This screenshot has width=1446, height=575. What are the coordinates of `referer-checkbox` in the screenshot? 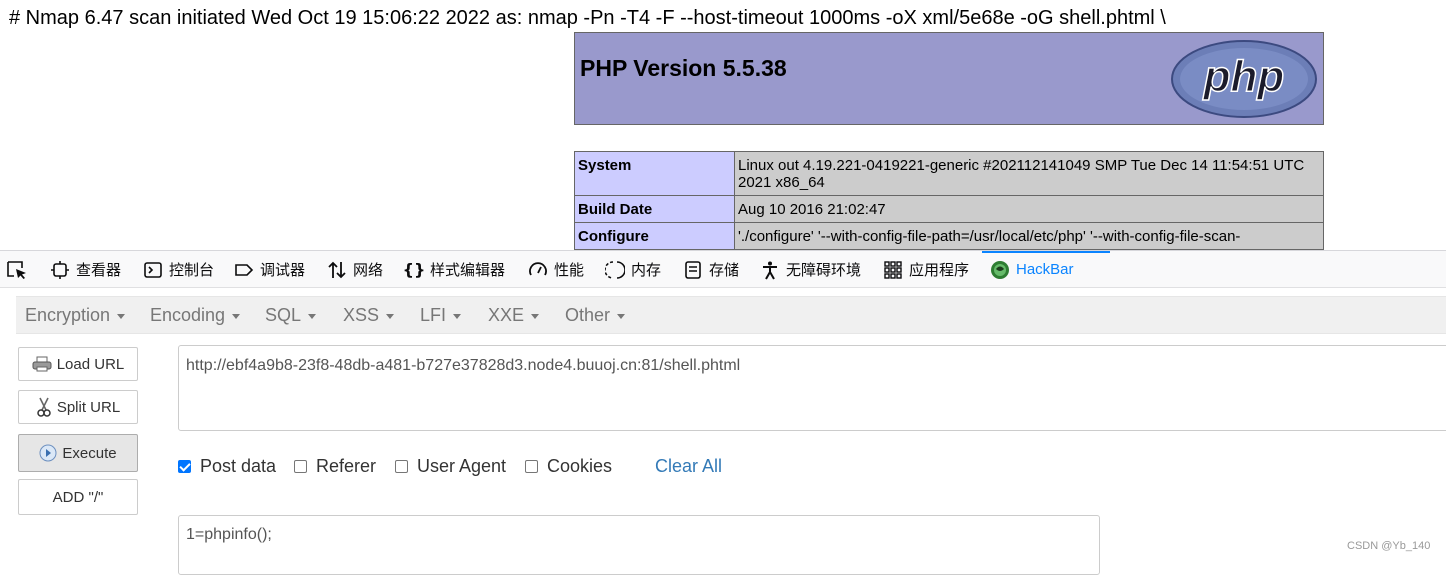 It's located at (300, 466).